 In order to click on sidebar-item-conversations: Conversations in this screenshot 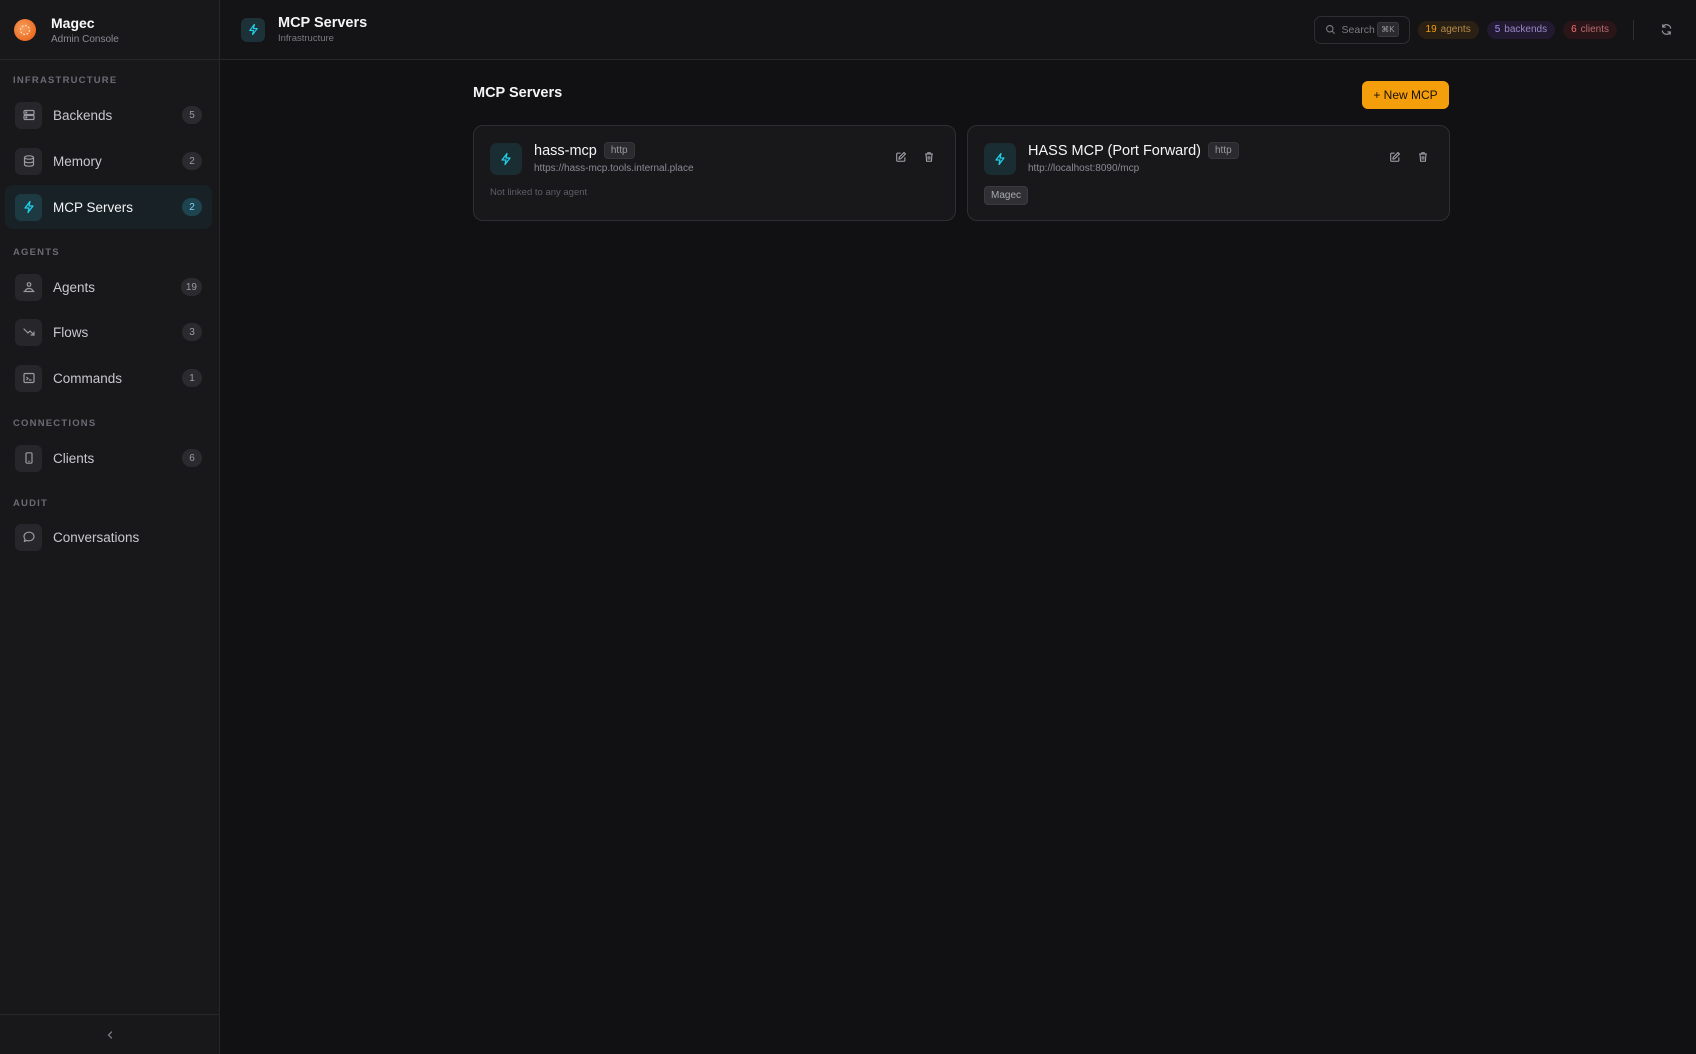, I will do `click(108, 537)`.